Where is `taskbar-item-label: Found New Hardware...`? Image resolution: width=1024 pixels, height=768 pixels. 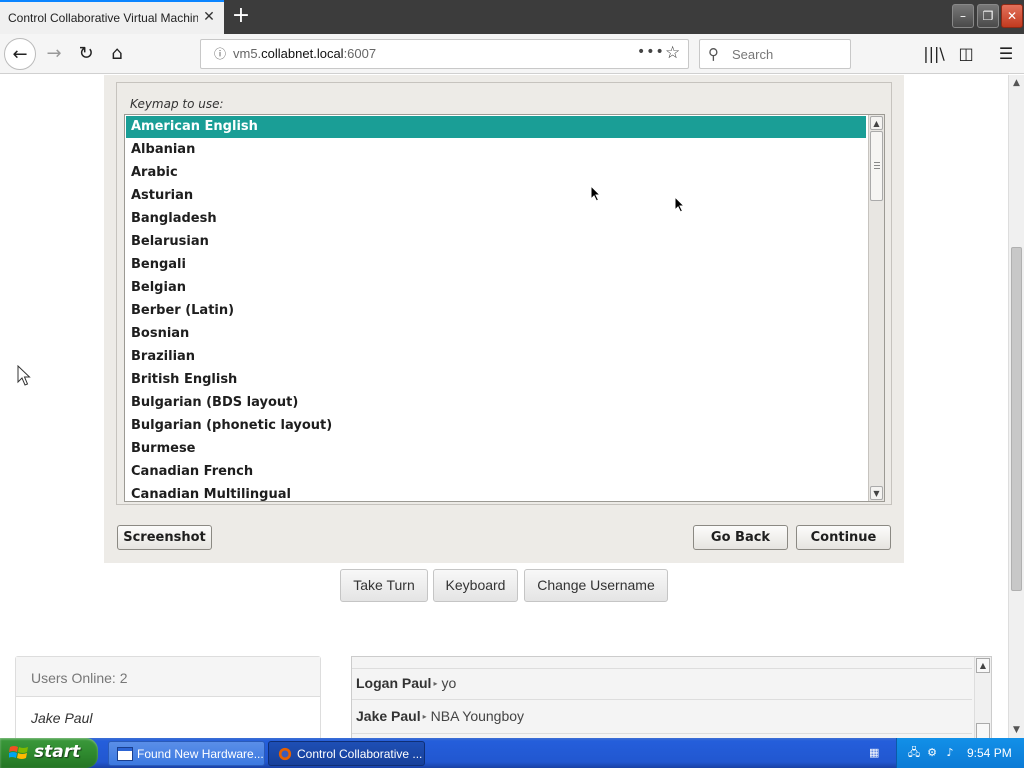
taskbar-item-label: Found New Hardware... is located at coordinates (200, 754).